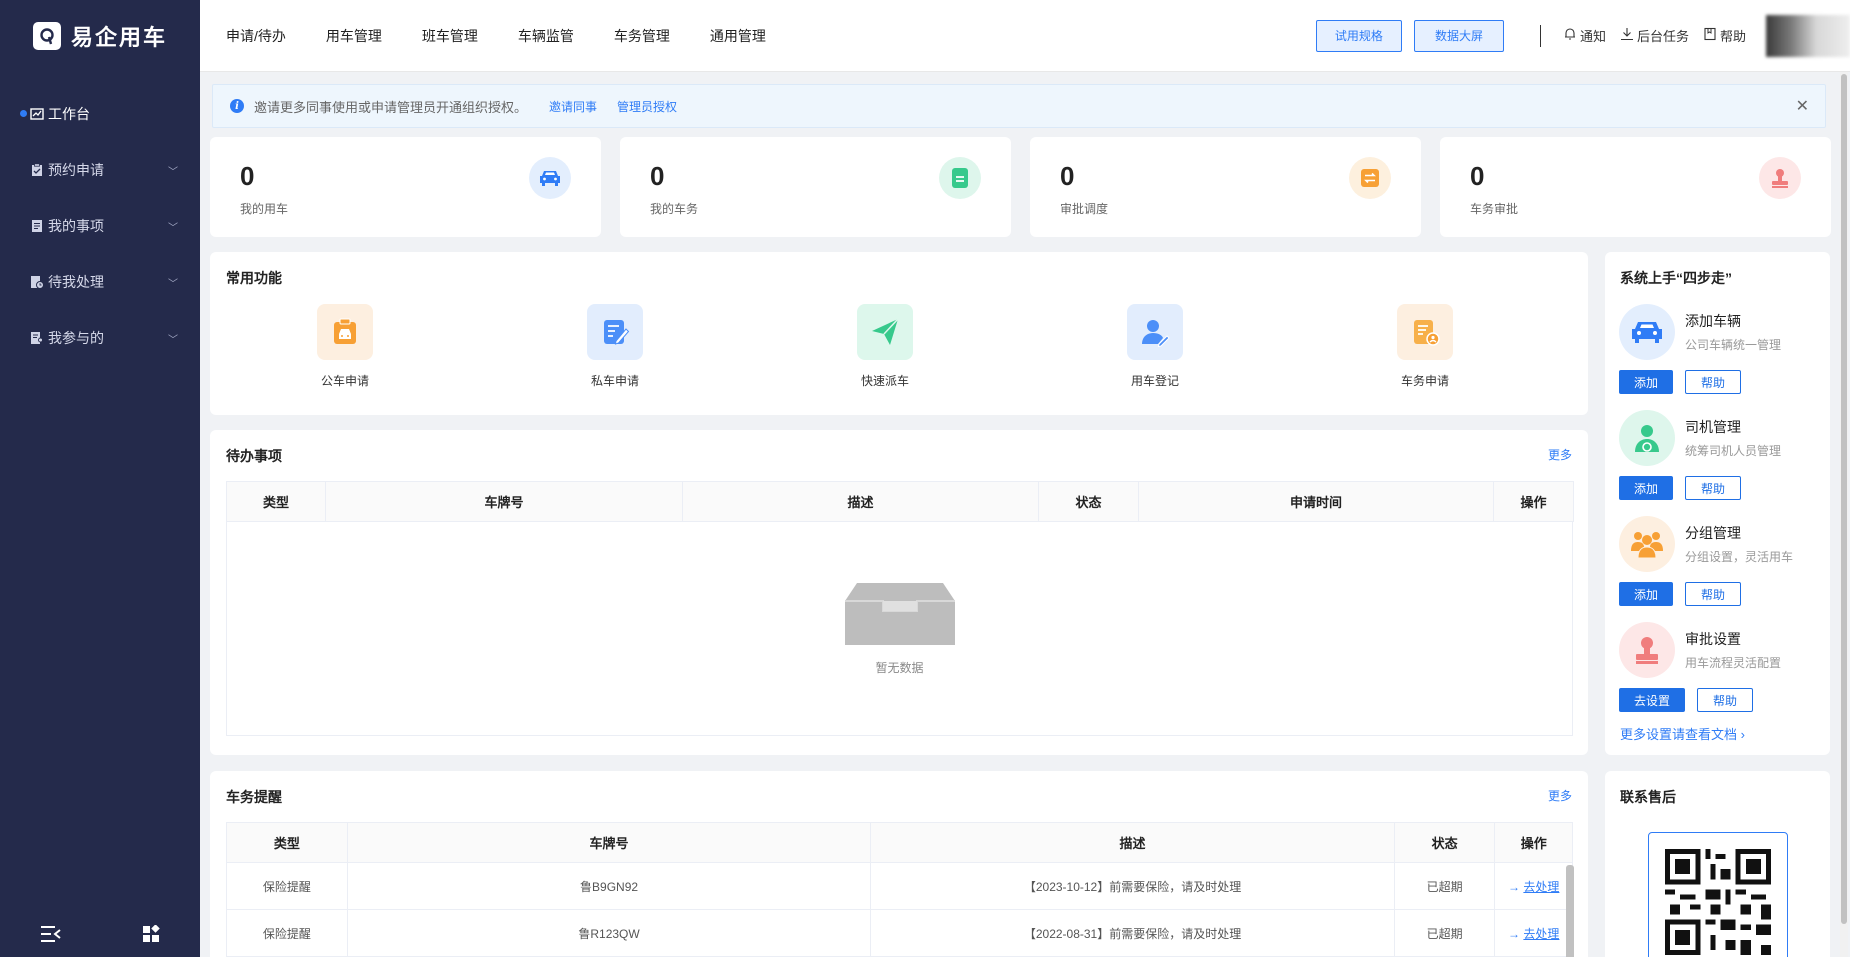 The width and height of the screenshot is (1850, 957). I want to click on data-screen-button: 数据大屏, so click(1458, 35).